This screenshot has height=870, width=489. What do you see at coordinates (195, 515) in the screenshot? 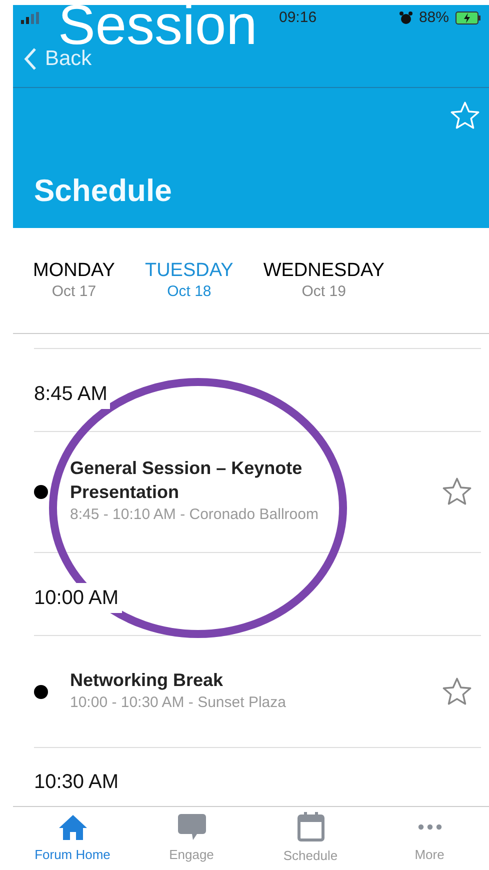
I see `session-details: 8:45 - 10:10 AM - Coronado Ballroom` at bounding box center [195, 515].